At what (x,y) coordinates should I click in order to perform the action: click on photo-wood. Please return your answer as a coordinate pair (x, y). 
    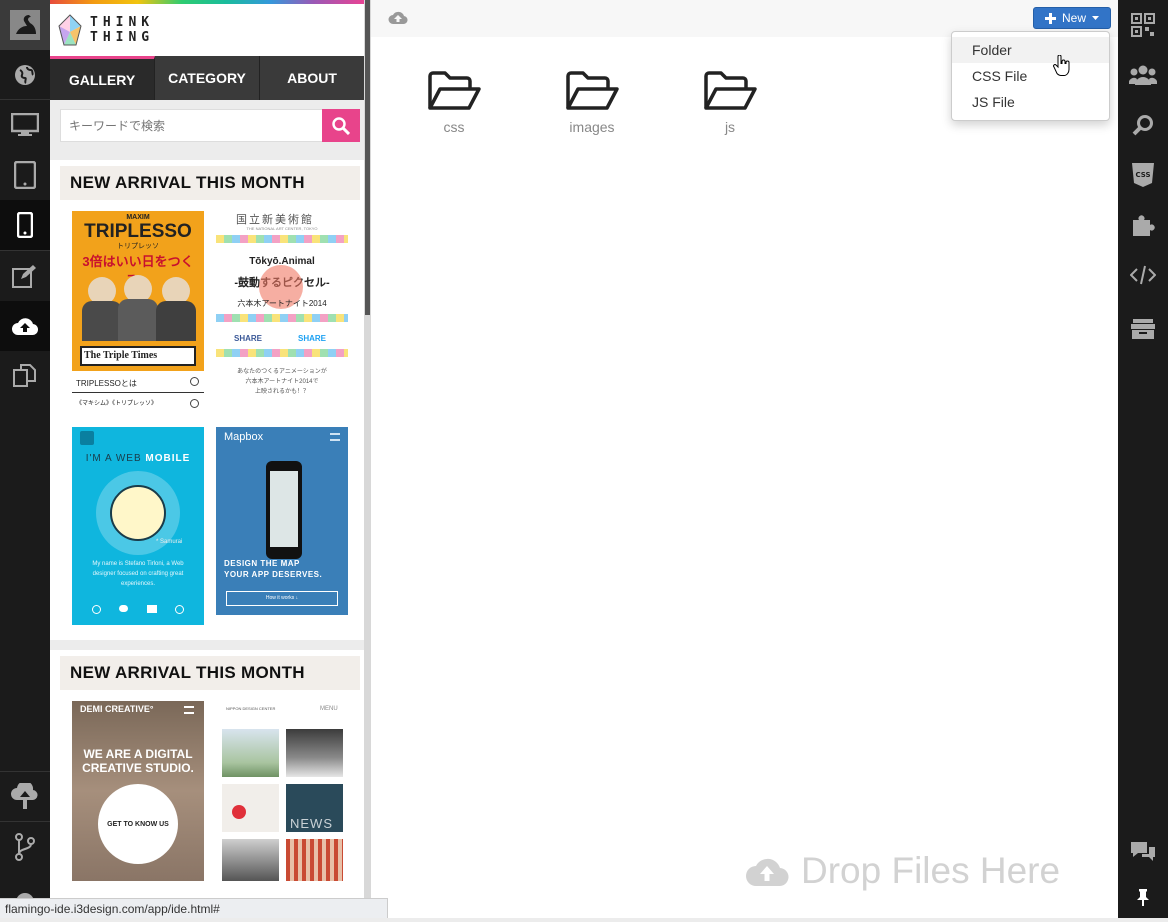
    Looking at the image, I should click on (314, 860).